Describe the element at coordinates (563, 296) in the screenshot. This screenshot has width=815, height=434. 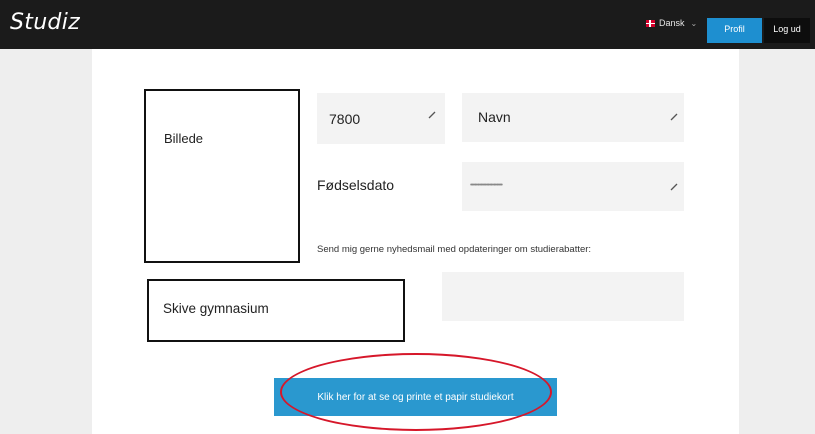
I see `newsletter-field` at that location.